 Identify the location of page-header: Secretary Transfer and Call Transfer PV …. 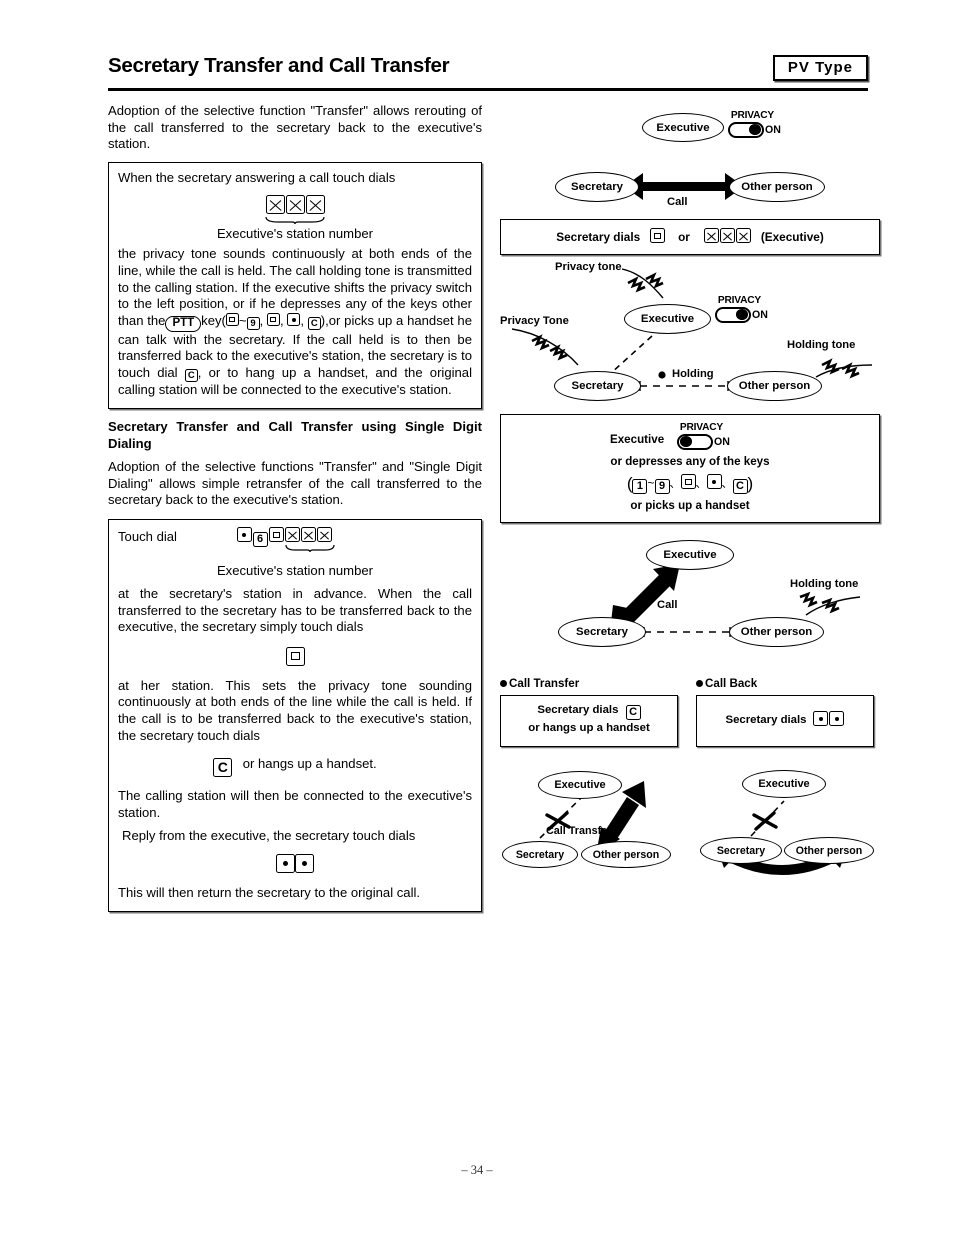
(488, 71).